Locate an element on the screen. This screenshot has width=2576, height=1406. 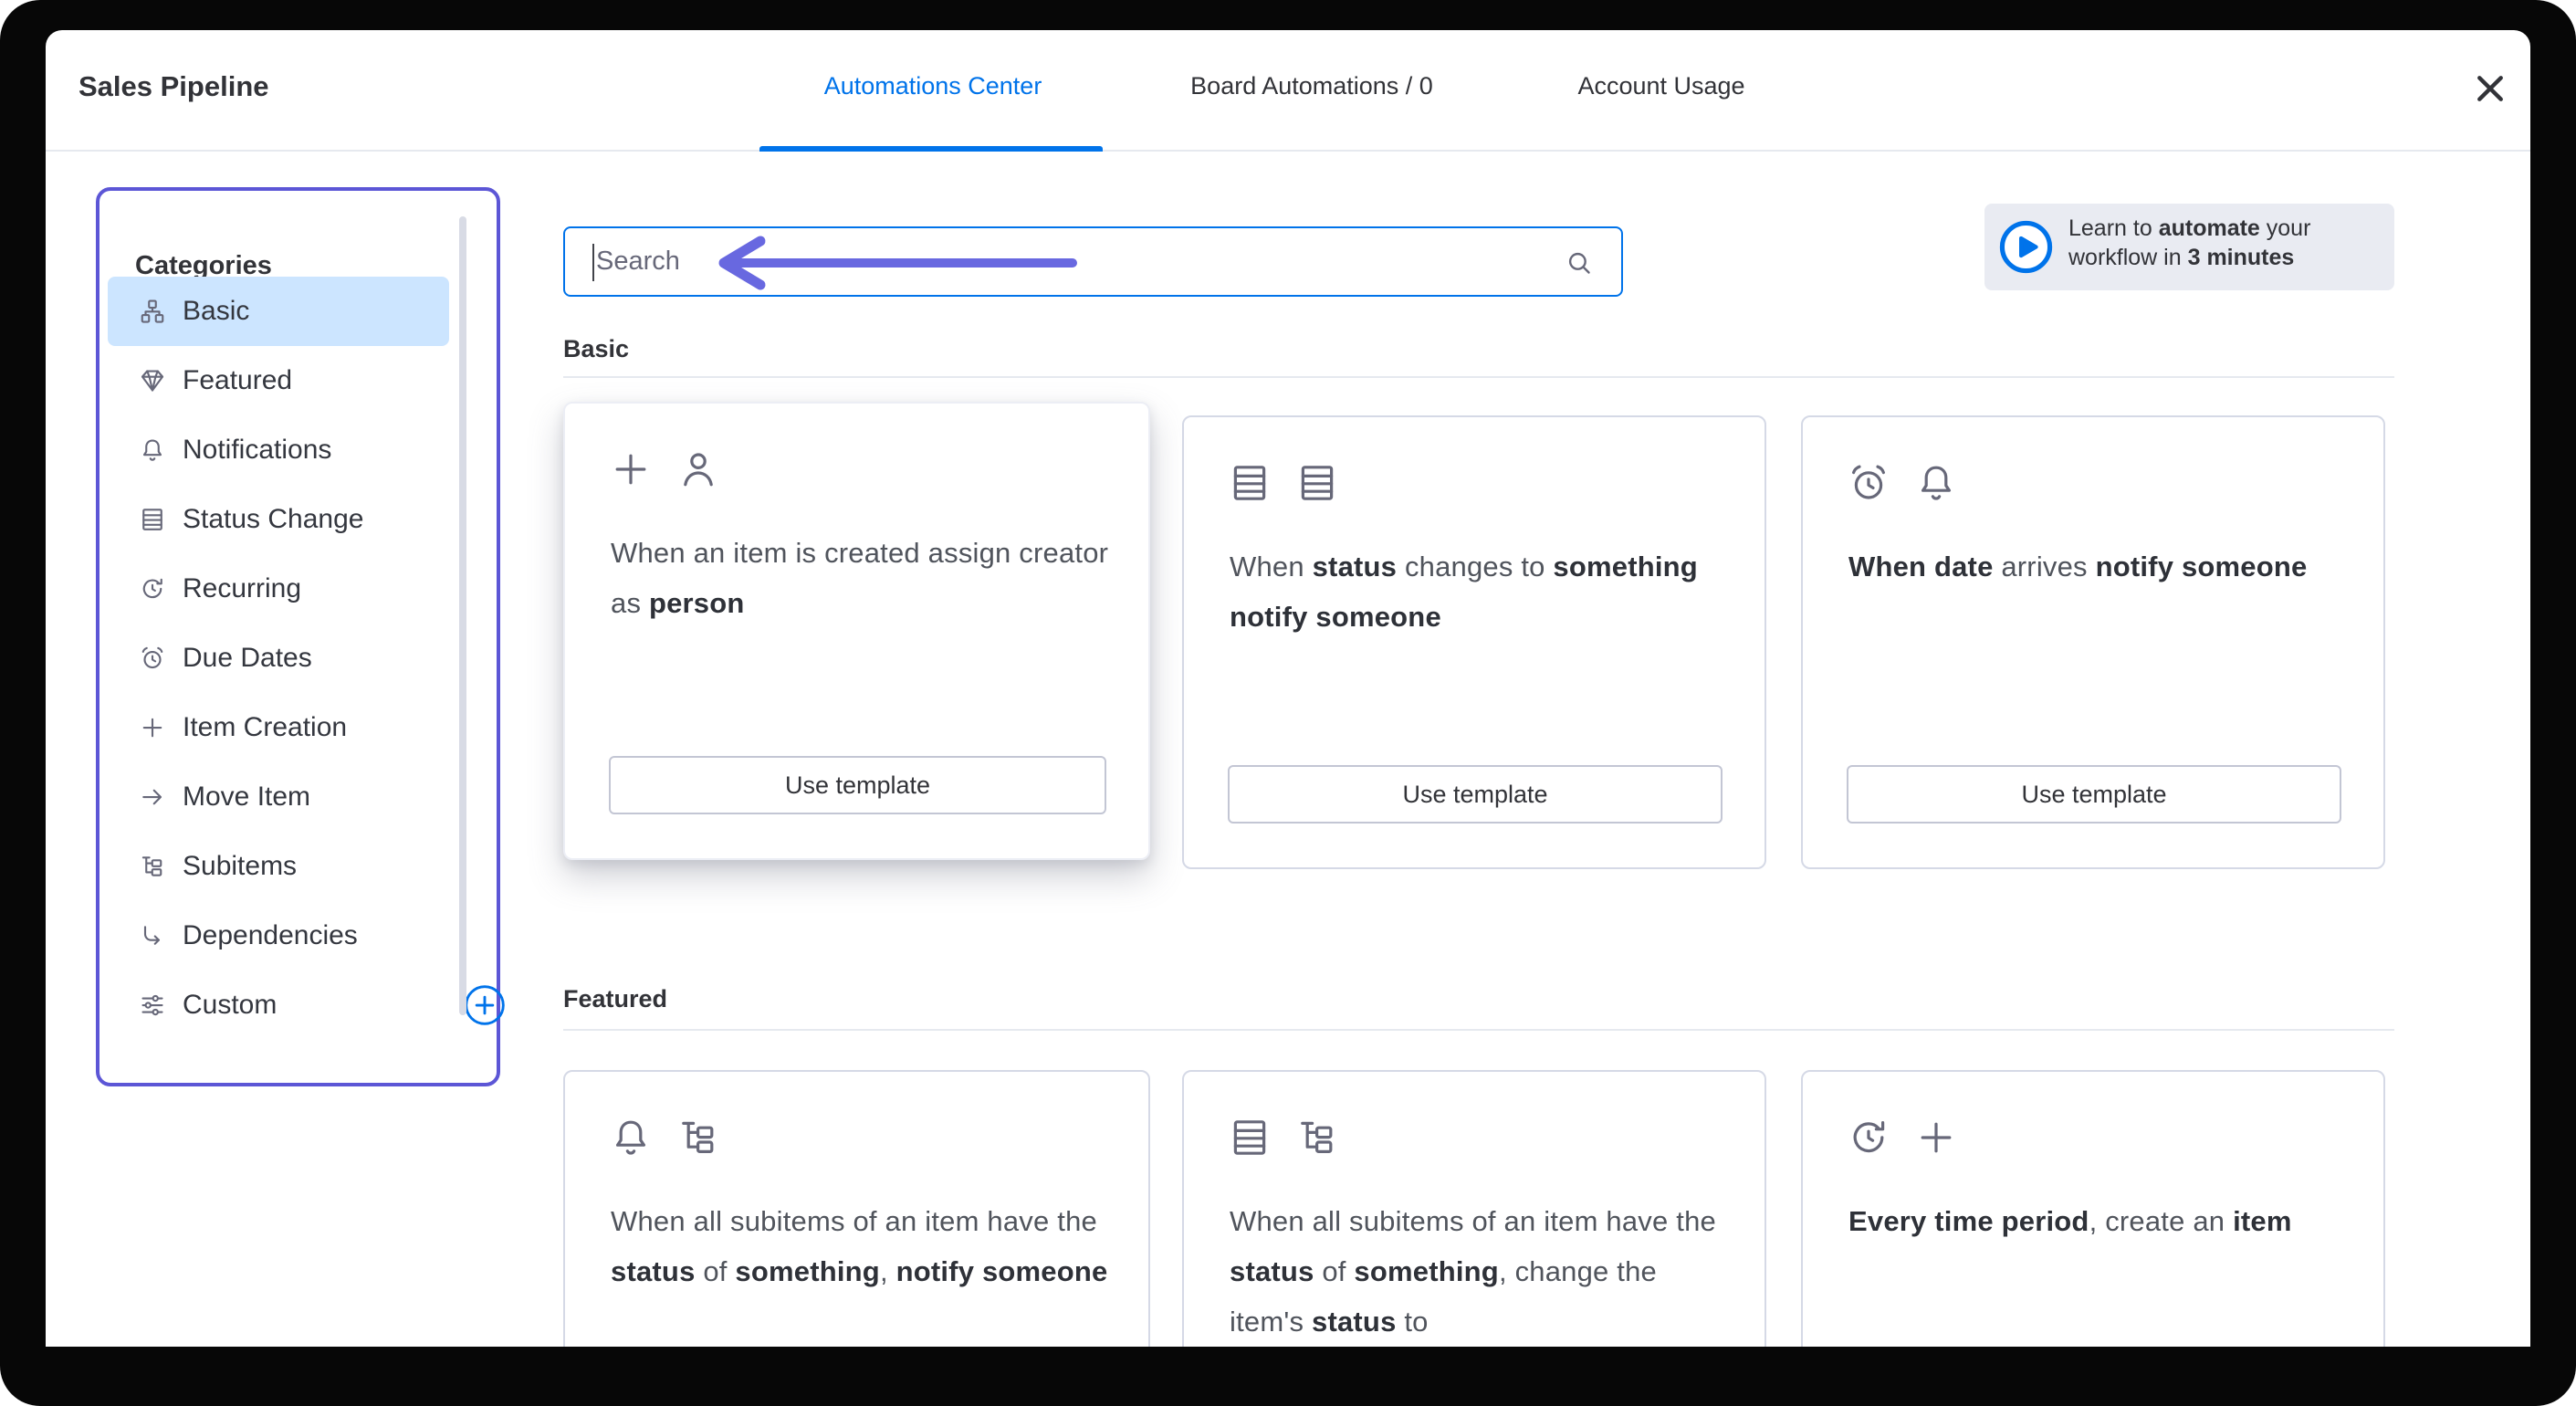
active-tab-underline is located at coordinates (931, 149).